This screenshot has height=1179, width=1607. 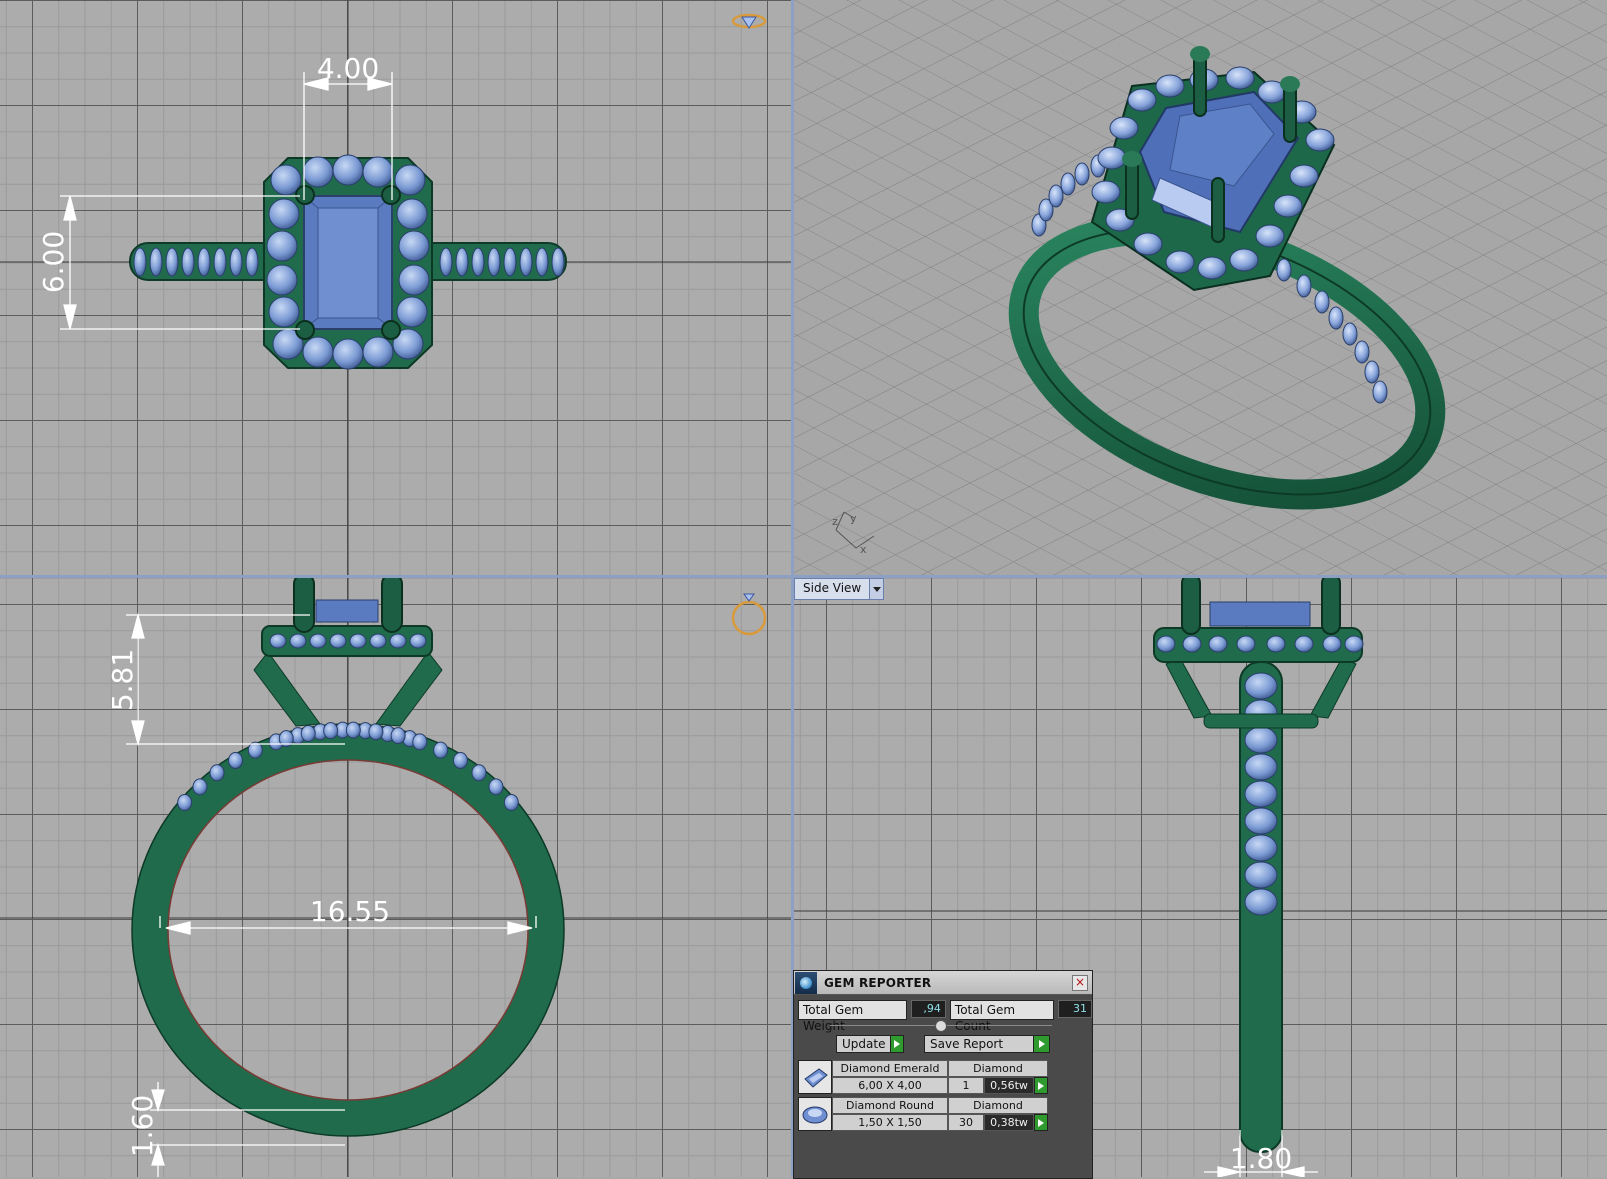 I want to click on emerald-cut-gem-icon, so click(x=815, y=1077).